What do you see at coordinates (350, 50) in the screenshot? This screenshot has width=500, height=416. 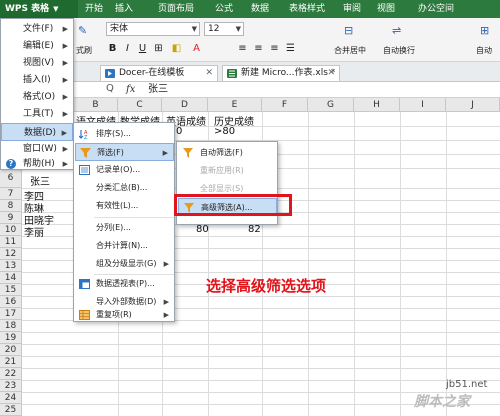 I see `merge-center-button: 合并居中` at bounding box center [350, 50].